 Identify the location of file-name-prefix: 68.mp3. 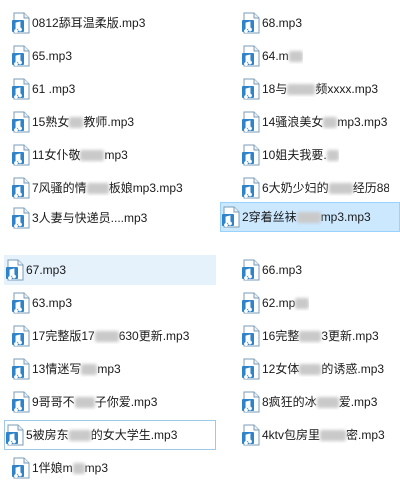
(282, 23).